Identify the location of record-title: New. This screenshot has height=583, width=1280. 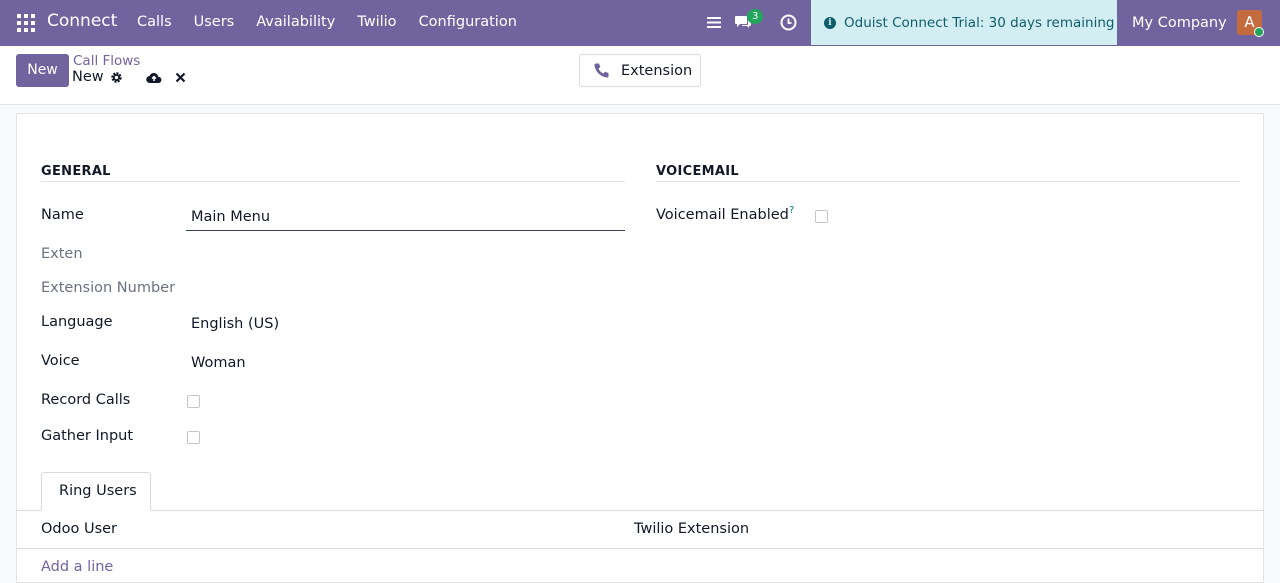
(88, 77).